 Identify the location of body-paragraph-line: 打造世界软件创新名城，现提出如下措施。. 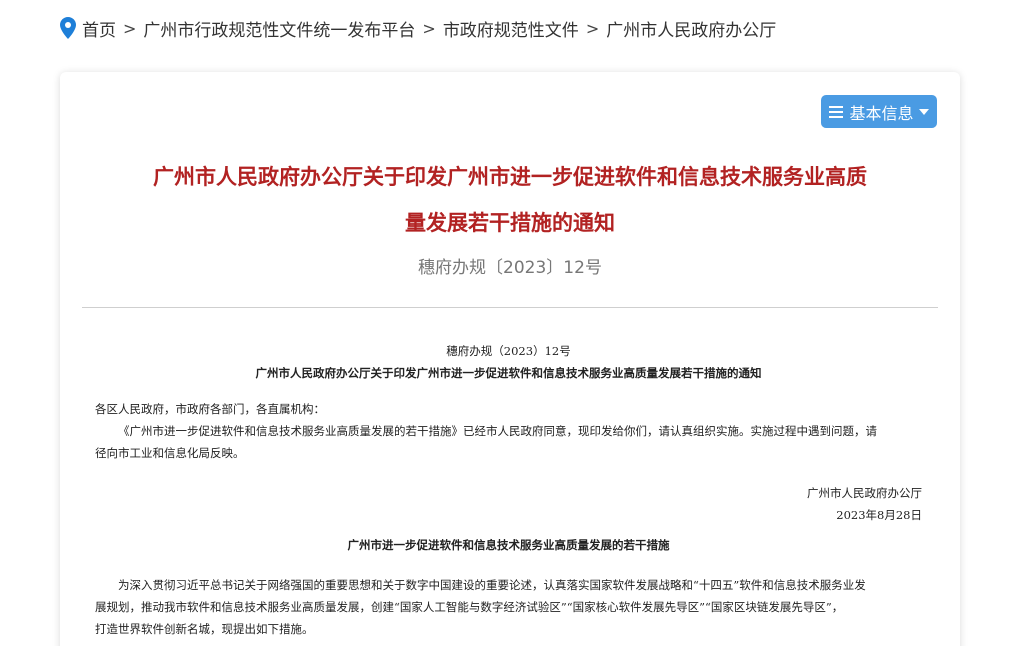
(204, 629).